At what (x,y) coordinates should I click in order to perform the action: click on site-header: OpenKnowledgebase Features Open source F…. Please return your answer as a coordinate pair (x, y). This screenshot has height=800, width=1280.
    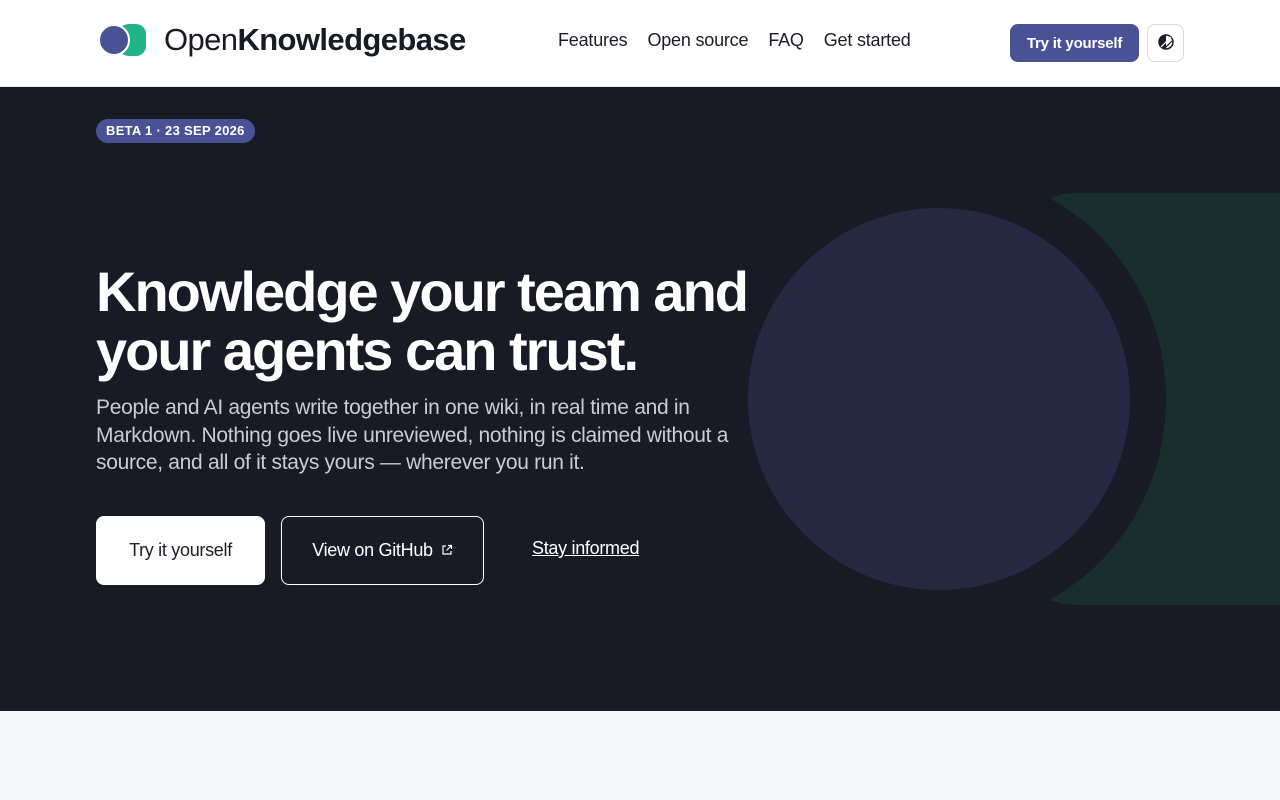
    Looking at the image, I should click on (640, 43).